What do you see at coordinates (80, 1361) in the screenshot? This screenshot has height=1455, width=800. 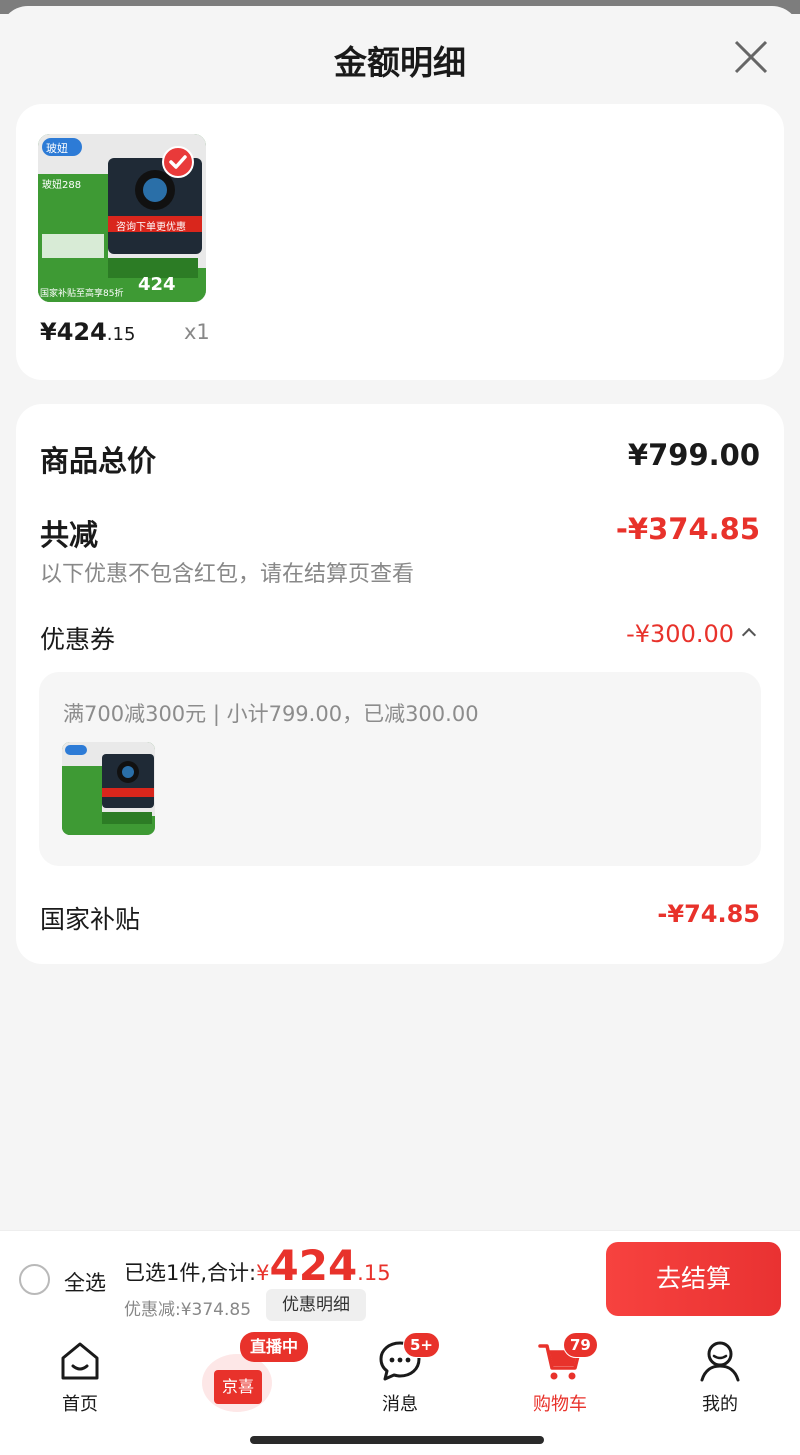 I see `home-icon` at bounding box center [80, 1361].